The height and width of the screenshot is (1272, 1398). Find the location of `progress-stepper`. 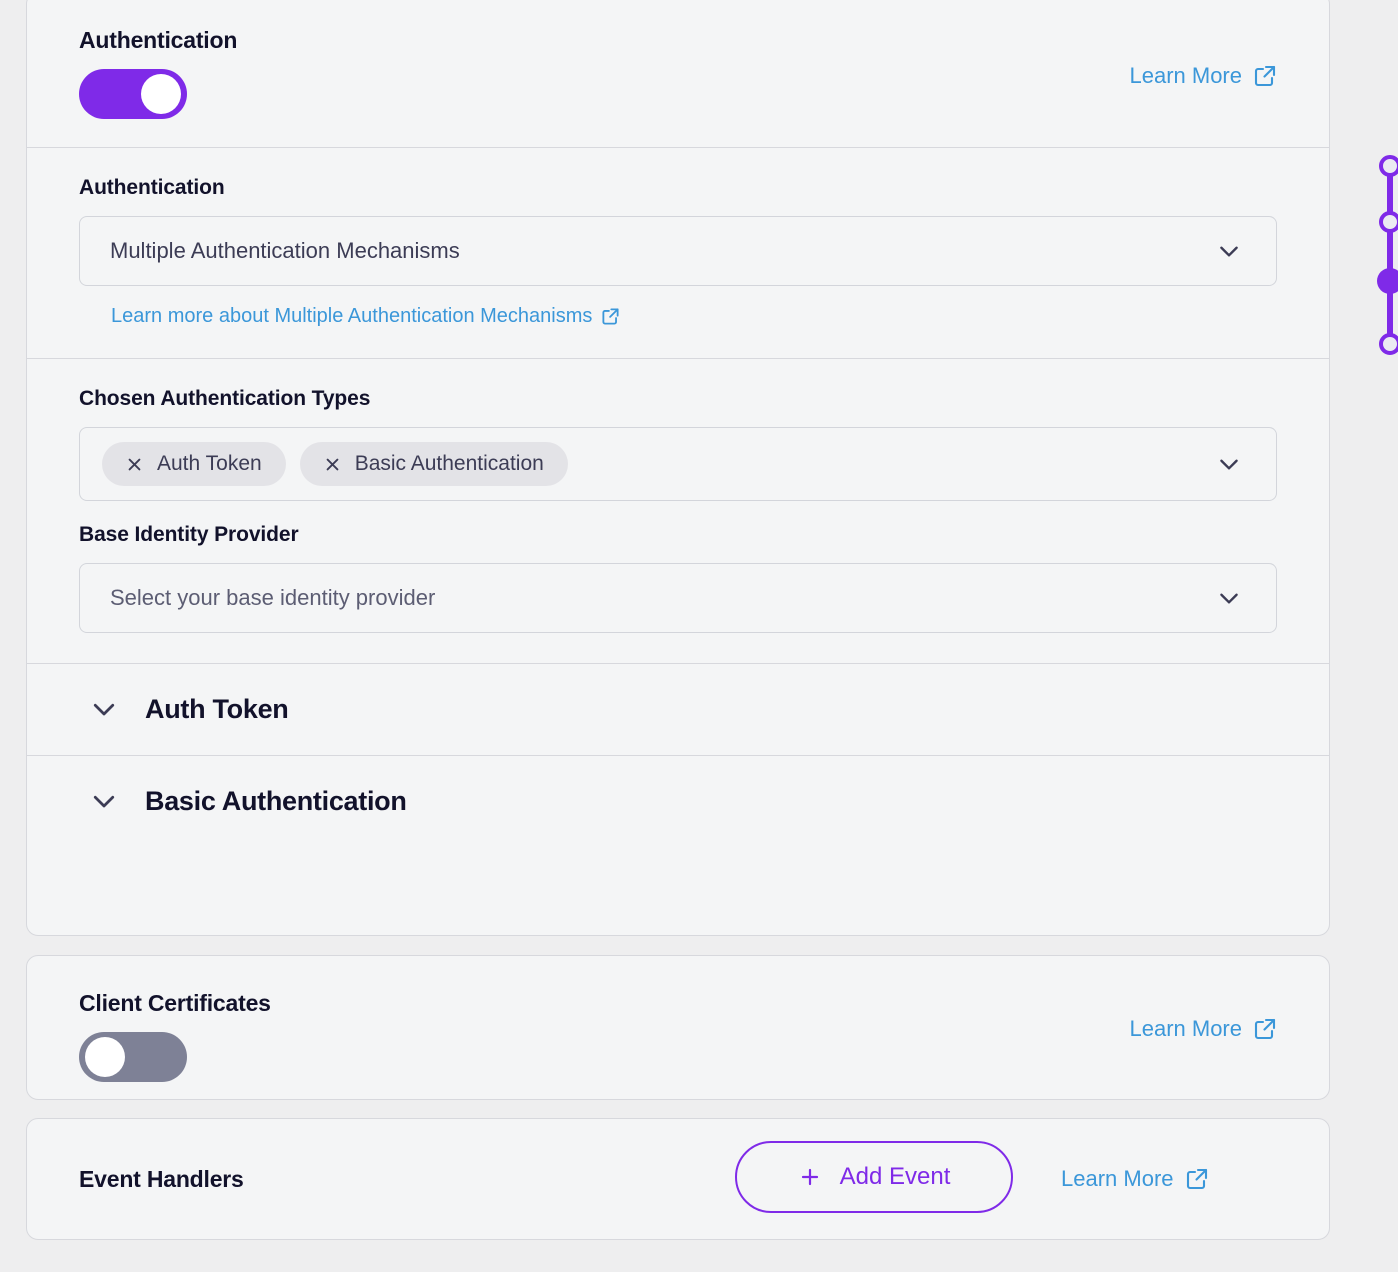

progress-stepper is located at coordinates (1387, 255).